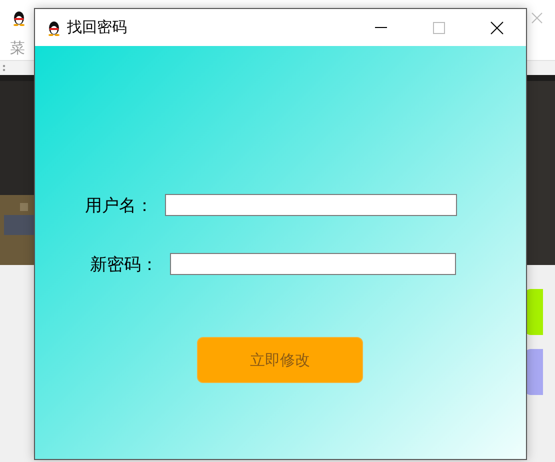 The height and width of the screenshot is (462, 555). What do you see at coordinates (97, 27) in the screenshot?
I see `window-title: 找回密码` at bounding box center [97, 27].